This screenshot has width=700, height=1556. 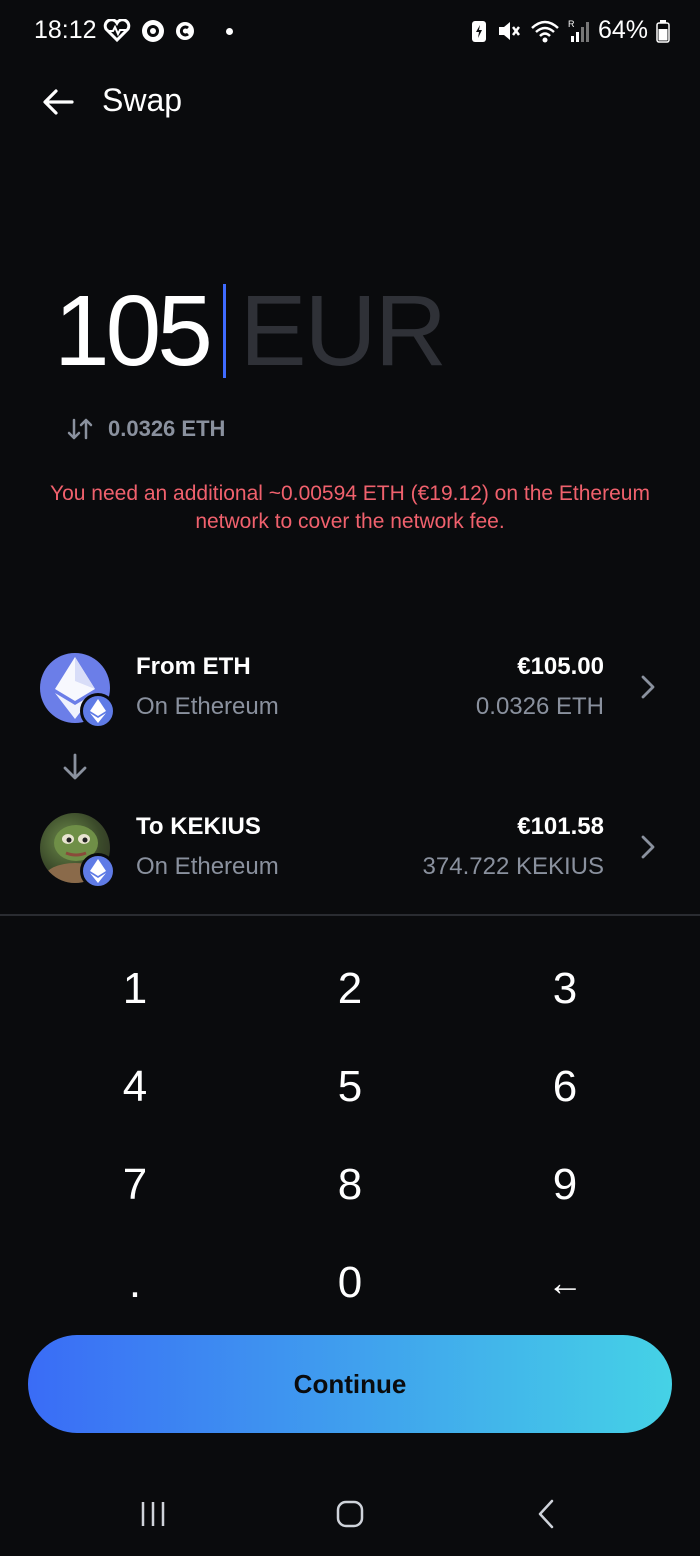 I want to click on header: Swap, so click(x=350, y=102).